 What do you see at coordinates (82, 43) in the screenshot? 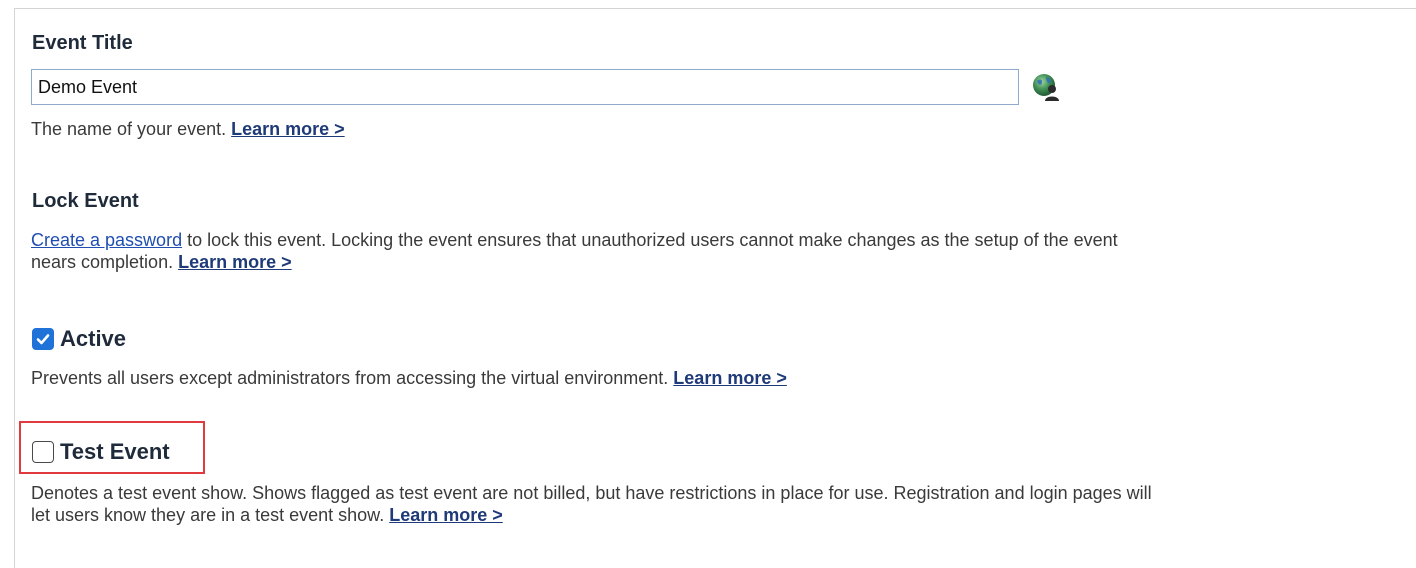
I see `event-title-heading: Event Title` at bounding box center [82, 43].